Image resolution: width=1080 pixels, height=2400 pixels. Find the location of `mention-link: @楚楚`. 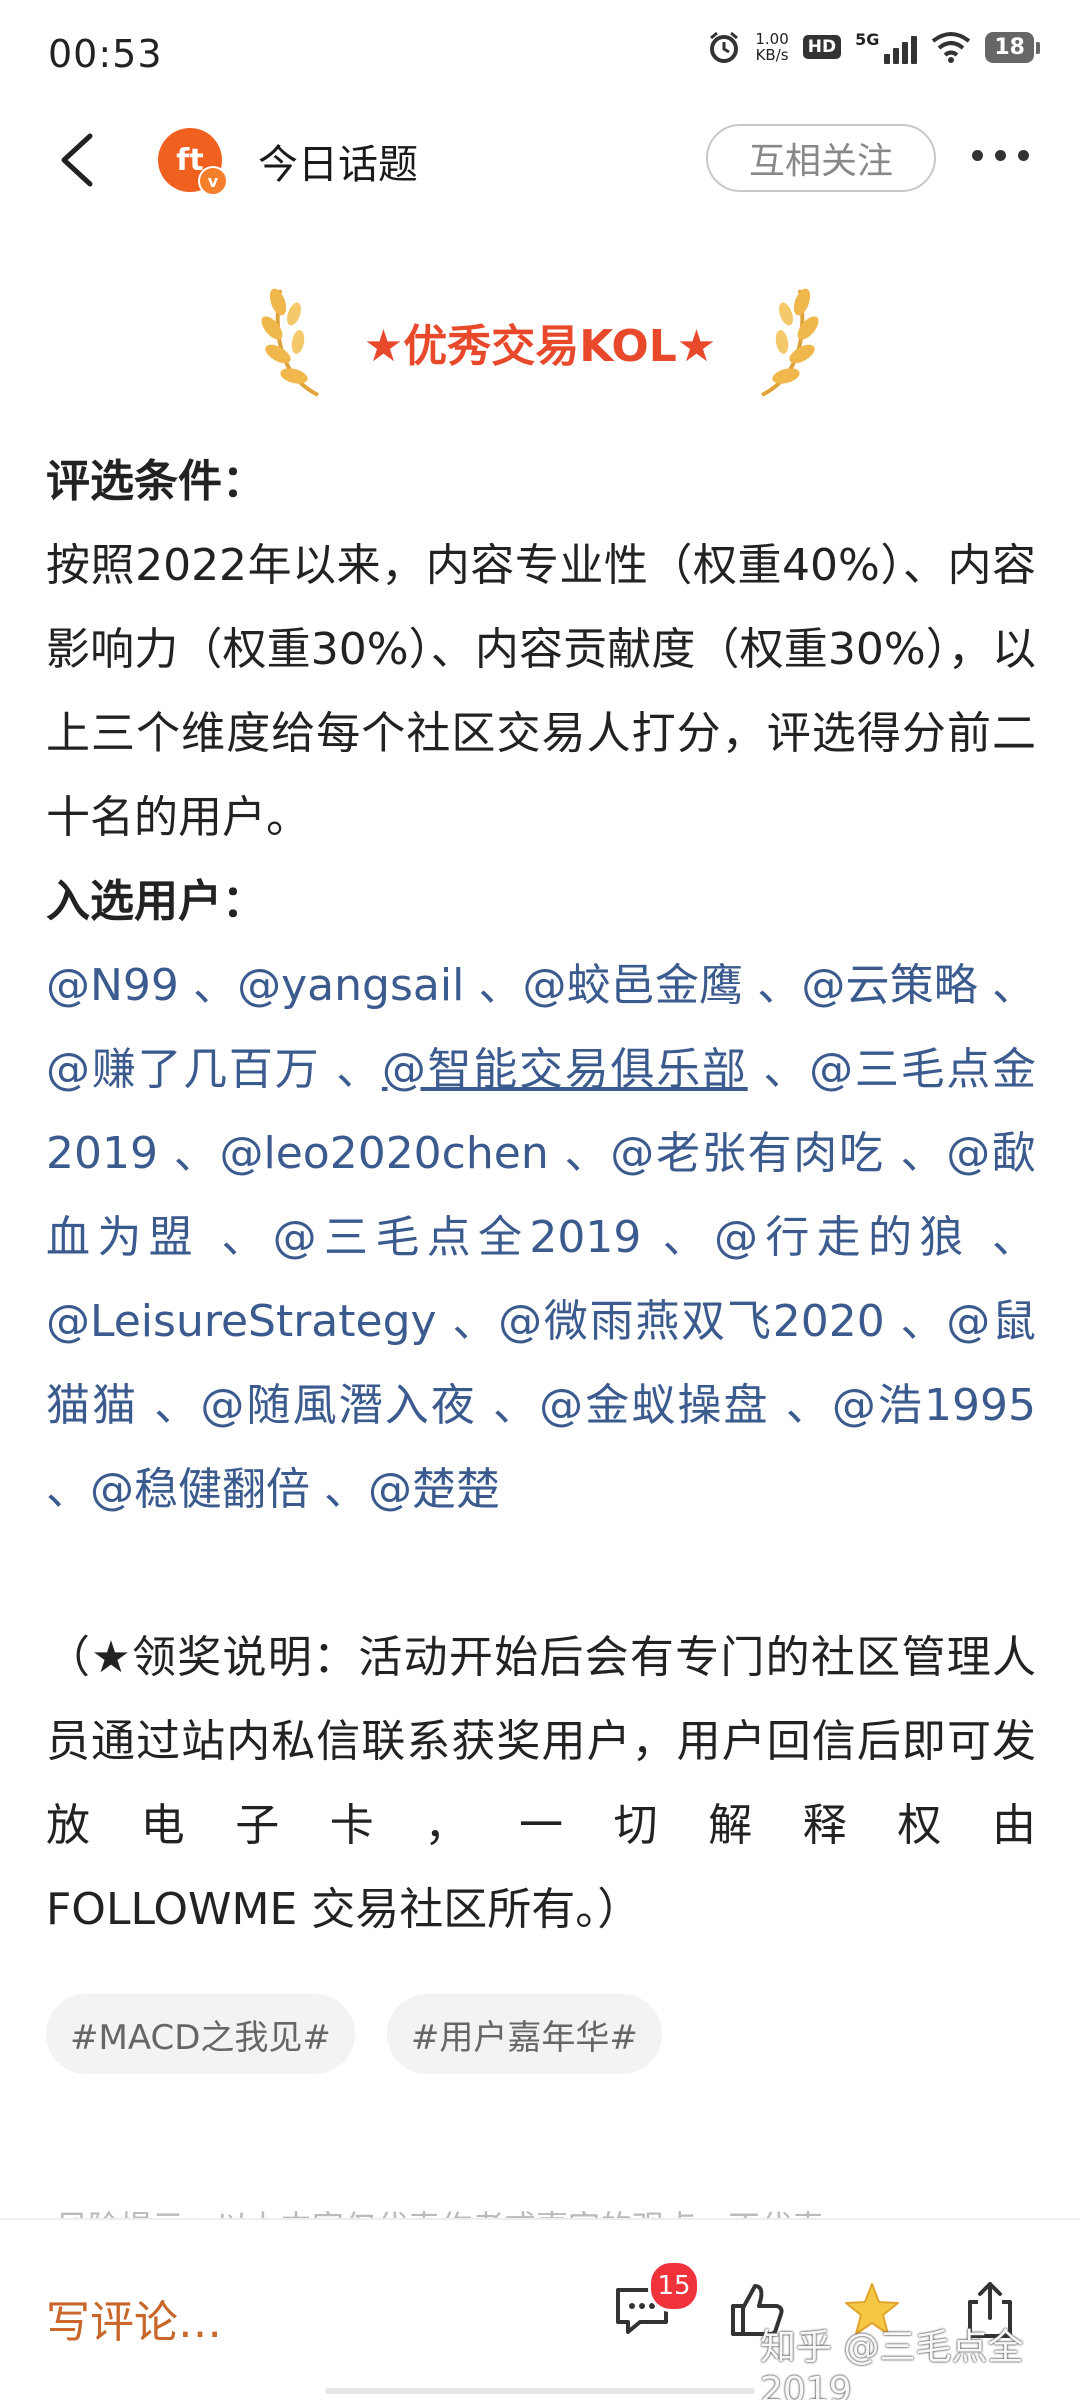

mention-link: @楚楚 is located at coordinates (434, 1489).